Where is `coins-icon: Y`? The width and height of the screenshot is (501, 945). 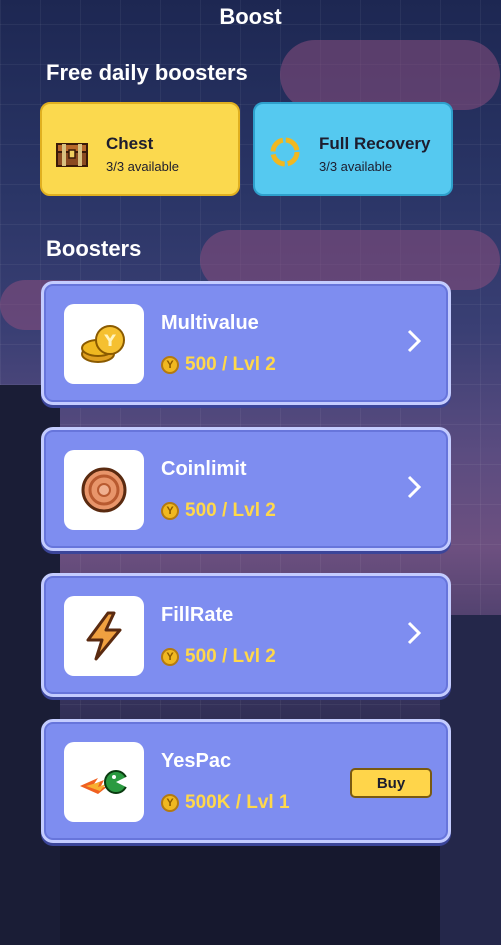
coins-icon: Y is located at coordinates (103, 344).